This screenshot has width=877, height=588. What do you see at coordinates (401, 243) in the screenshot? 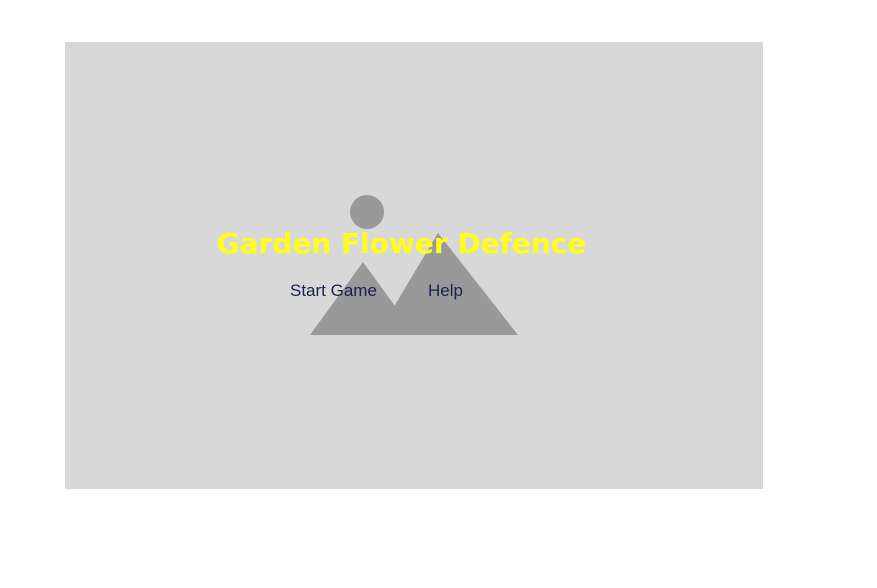
I see `game-title: Garden Flower Defence` at bounding box center [401, 243].